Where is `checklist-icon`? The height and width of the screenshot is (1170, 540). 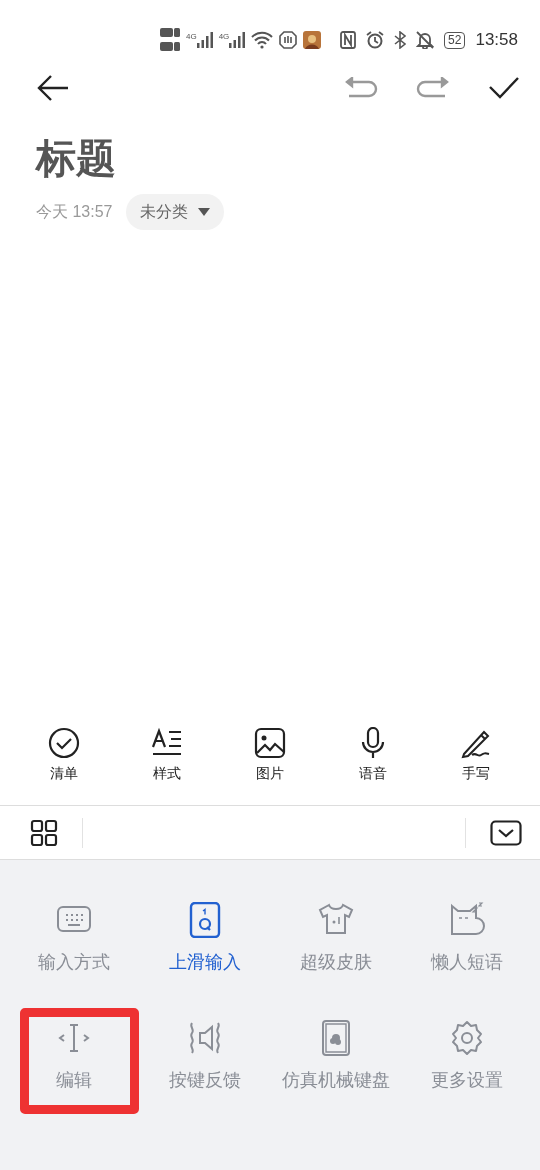 checklist-icon is located at coordinates (63, 743).